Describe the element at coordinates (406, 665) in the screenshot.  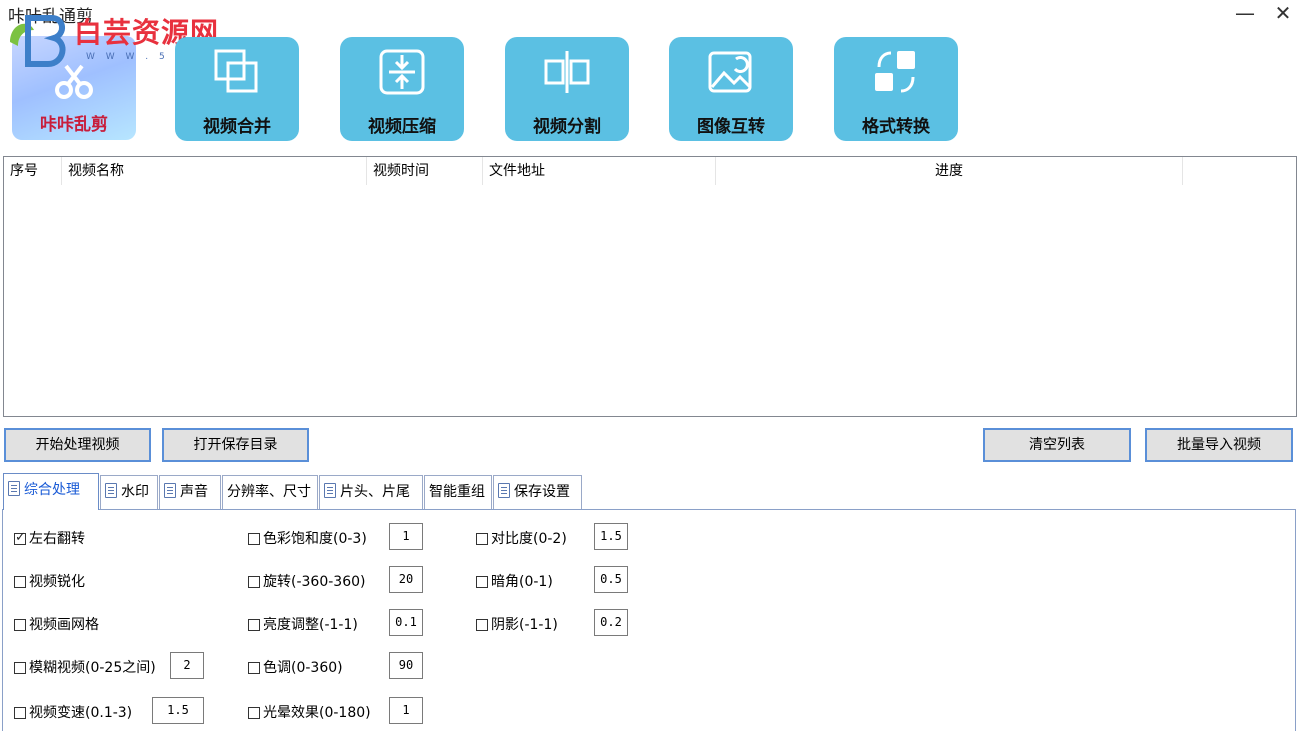
I see `hue-input: 90` at that location.